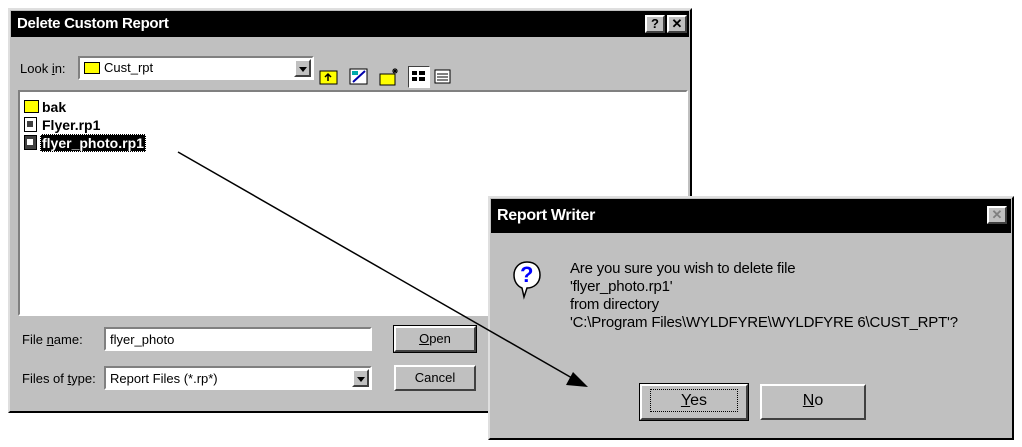 The width and height of the screenshot is (1022, 447). I want to click on no-button: No, so click(813, 402).